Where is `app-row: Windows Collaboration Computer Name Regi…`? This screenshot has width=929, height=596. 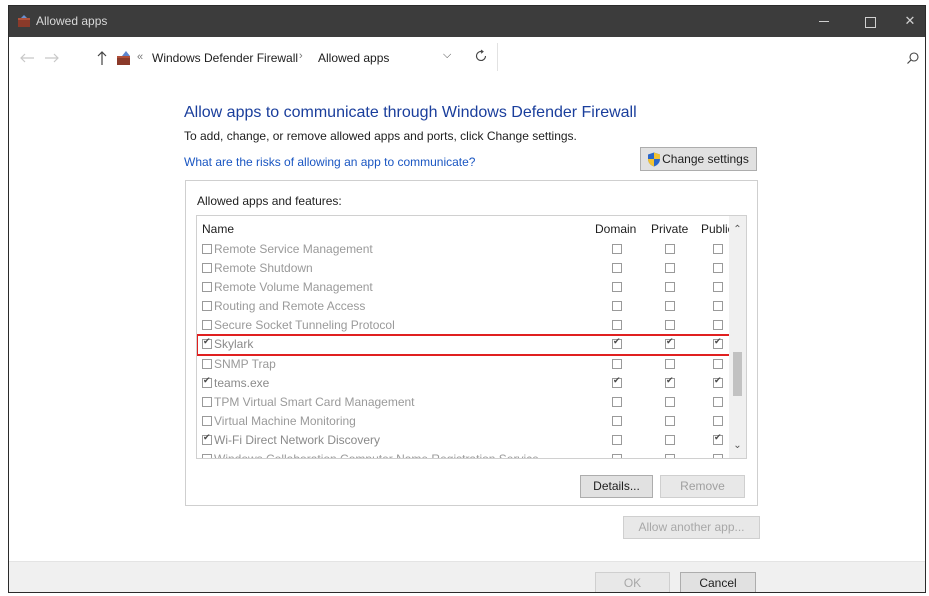 app-row: Windows Collaboration Computer Name Regi… is located at coordinates (463, 454).